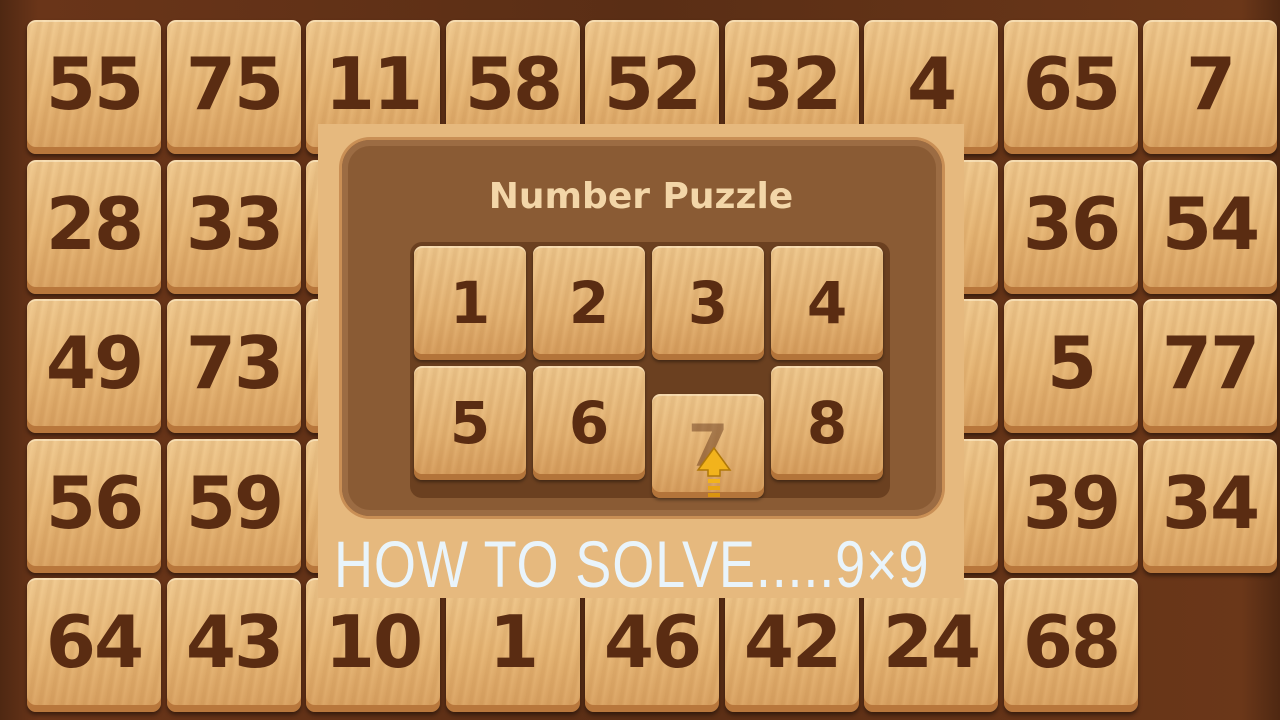 The image size is (1280, 720). I want to click on board-tile: 33, so click(234, 227).